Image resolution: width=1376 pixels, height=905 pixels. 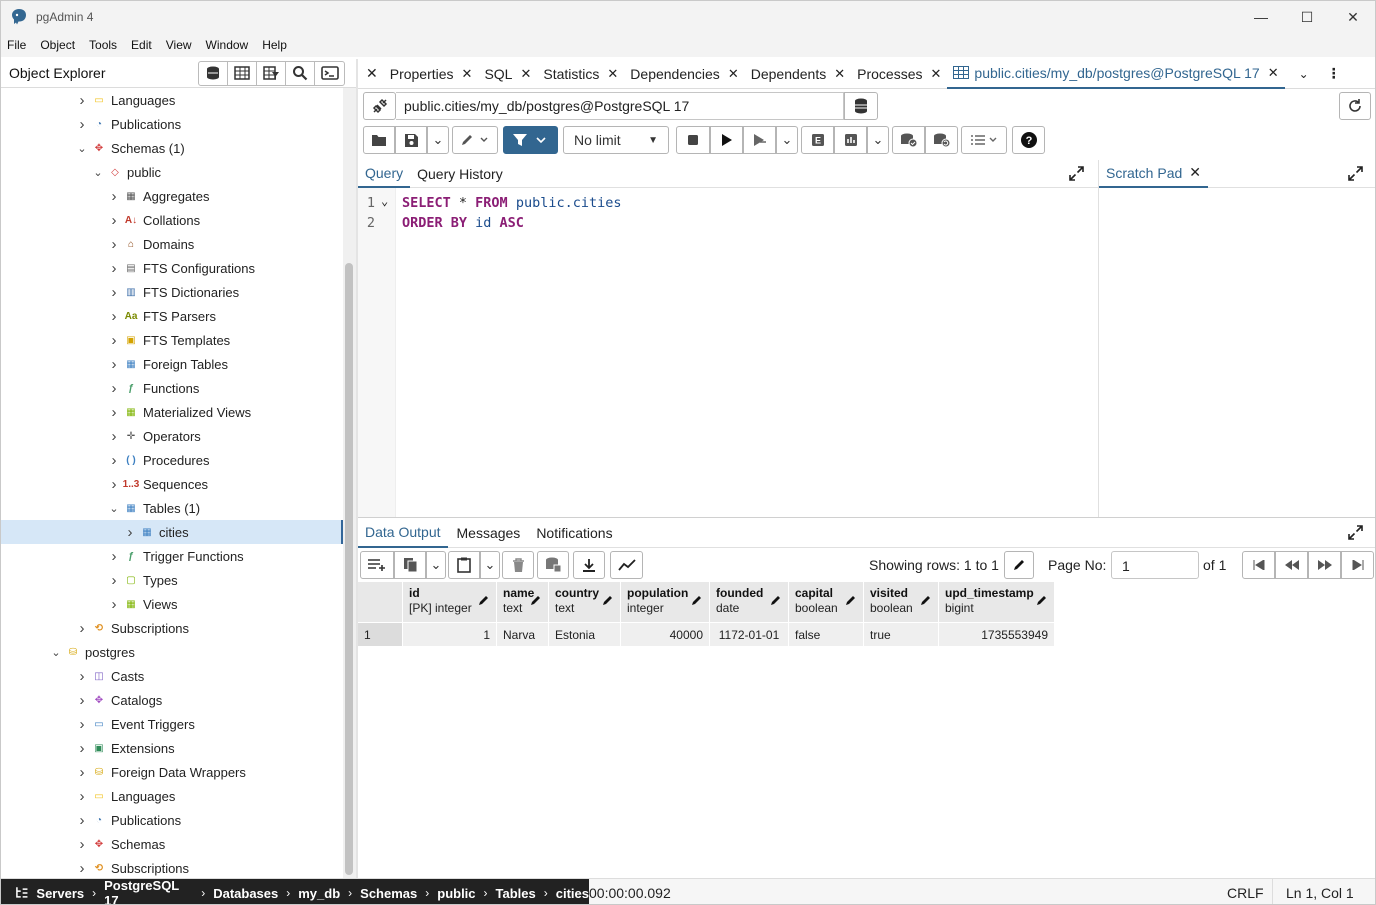 I want to click on tab-messages: Messages, so click(x=489, y=533).